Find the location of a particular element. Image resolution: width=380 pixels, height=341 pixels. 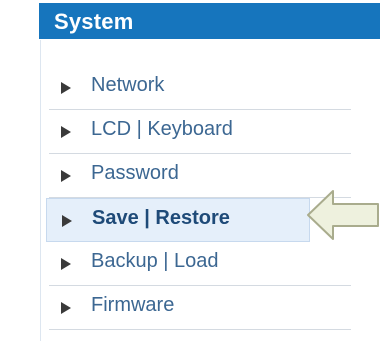

section-header: System is located at coordinates (209, 21).